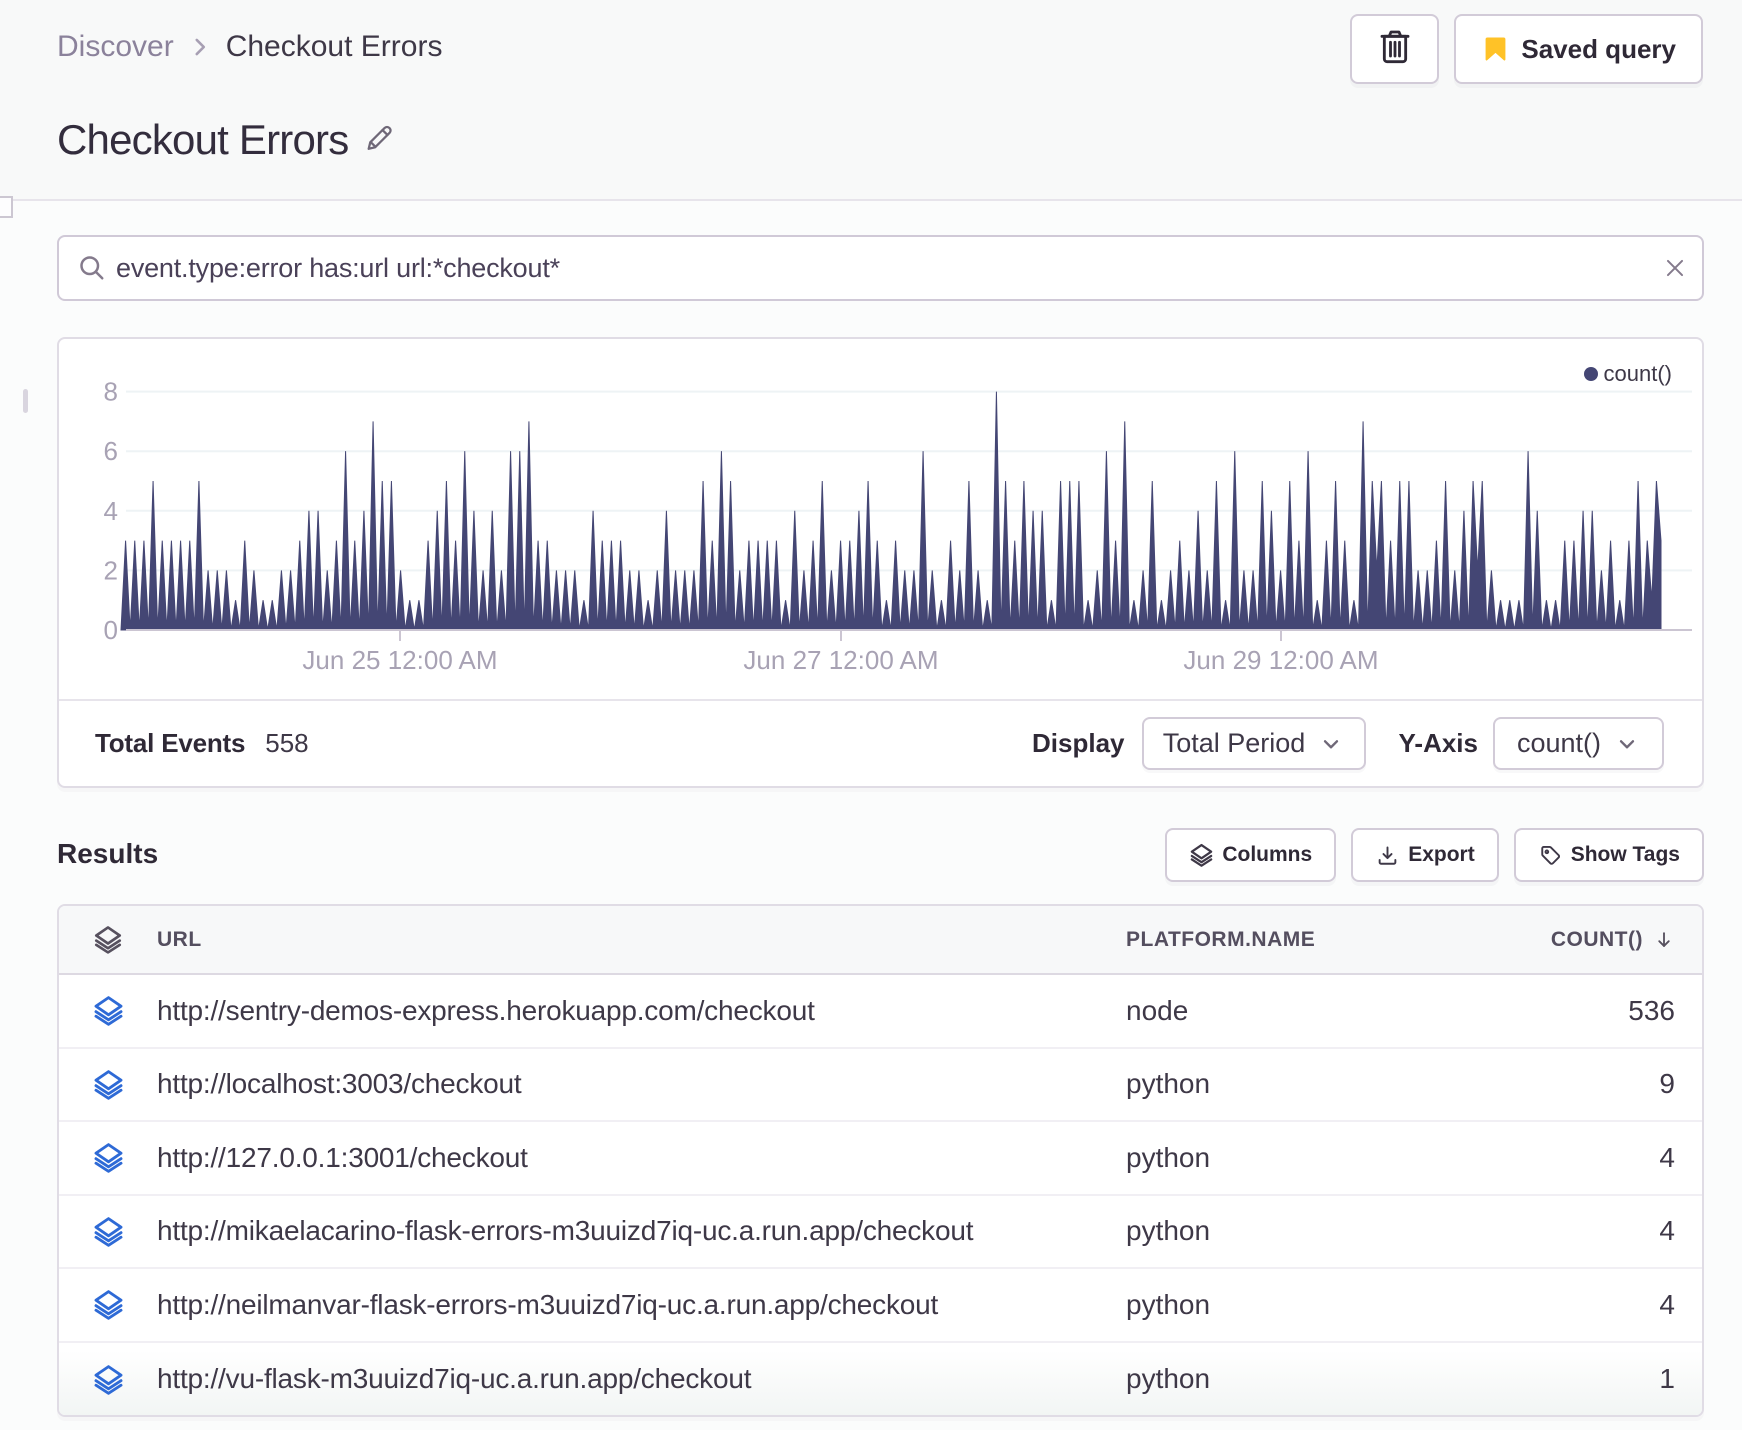 The image size is (1742, 1430). What do you see at coordinates (1675, 268) in the screenshot?
I see `close-icon` at bounding box center [1675, 268].